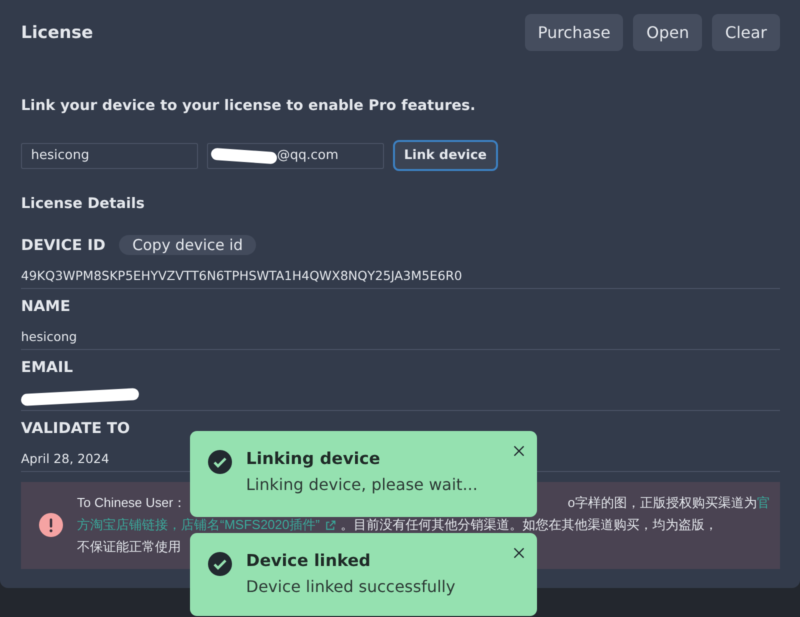 The image size is (800, 617). I want to click on header-button: Open, so click(667, 32).